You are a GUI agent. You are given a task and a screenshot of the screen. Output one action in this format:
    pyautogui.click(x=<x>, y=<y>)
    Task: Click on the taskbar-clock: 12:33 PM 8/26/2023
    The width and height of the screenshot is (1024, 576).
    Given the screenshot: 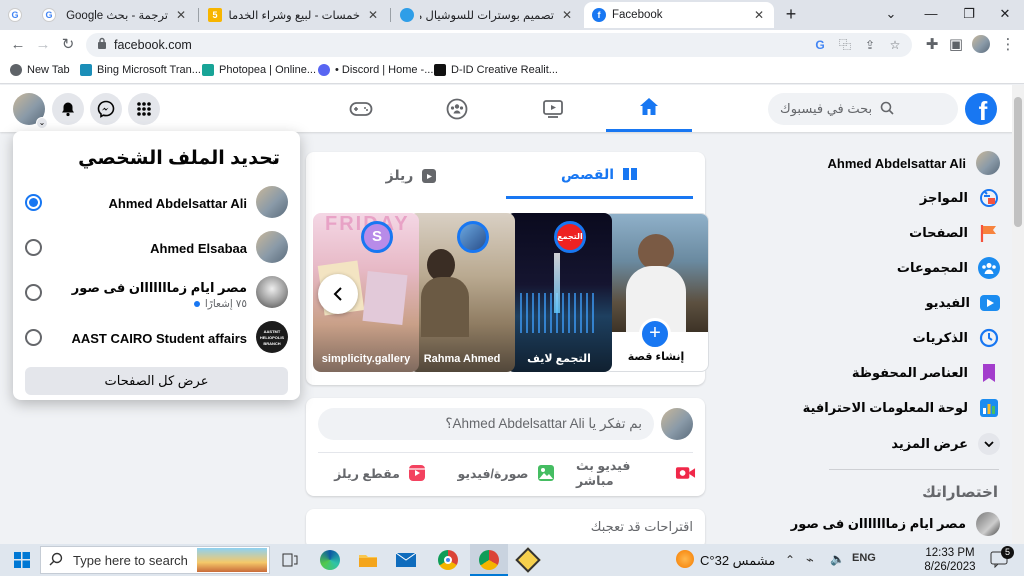 What is the action you would take?
    pyautogui.click(x=950, y=560)
    